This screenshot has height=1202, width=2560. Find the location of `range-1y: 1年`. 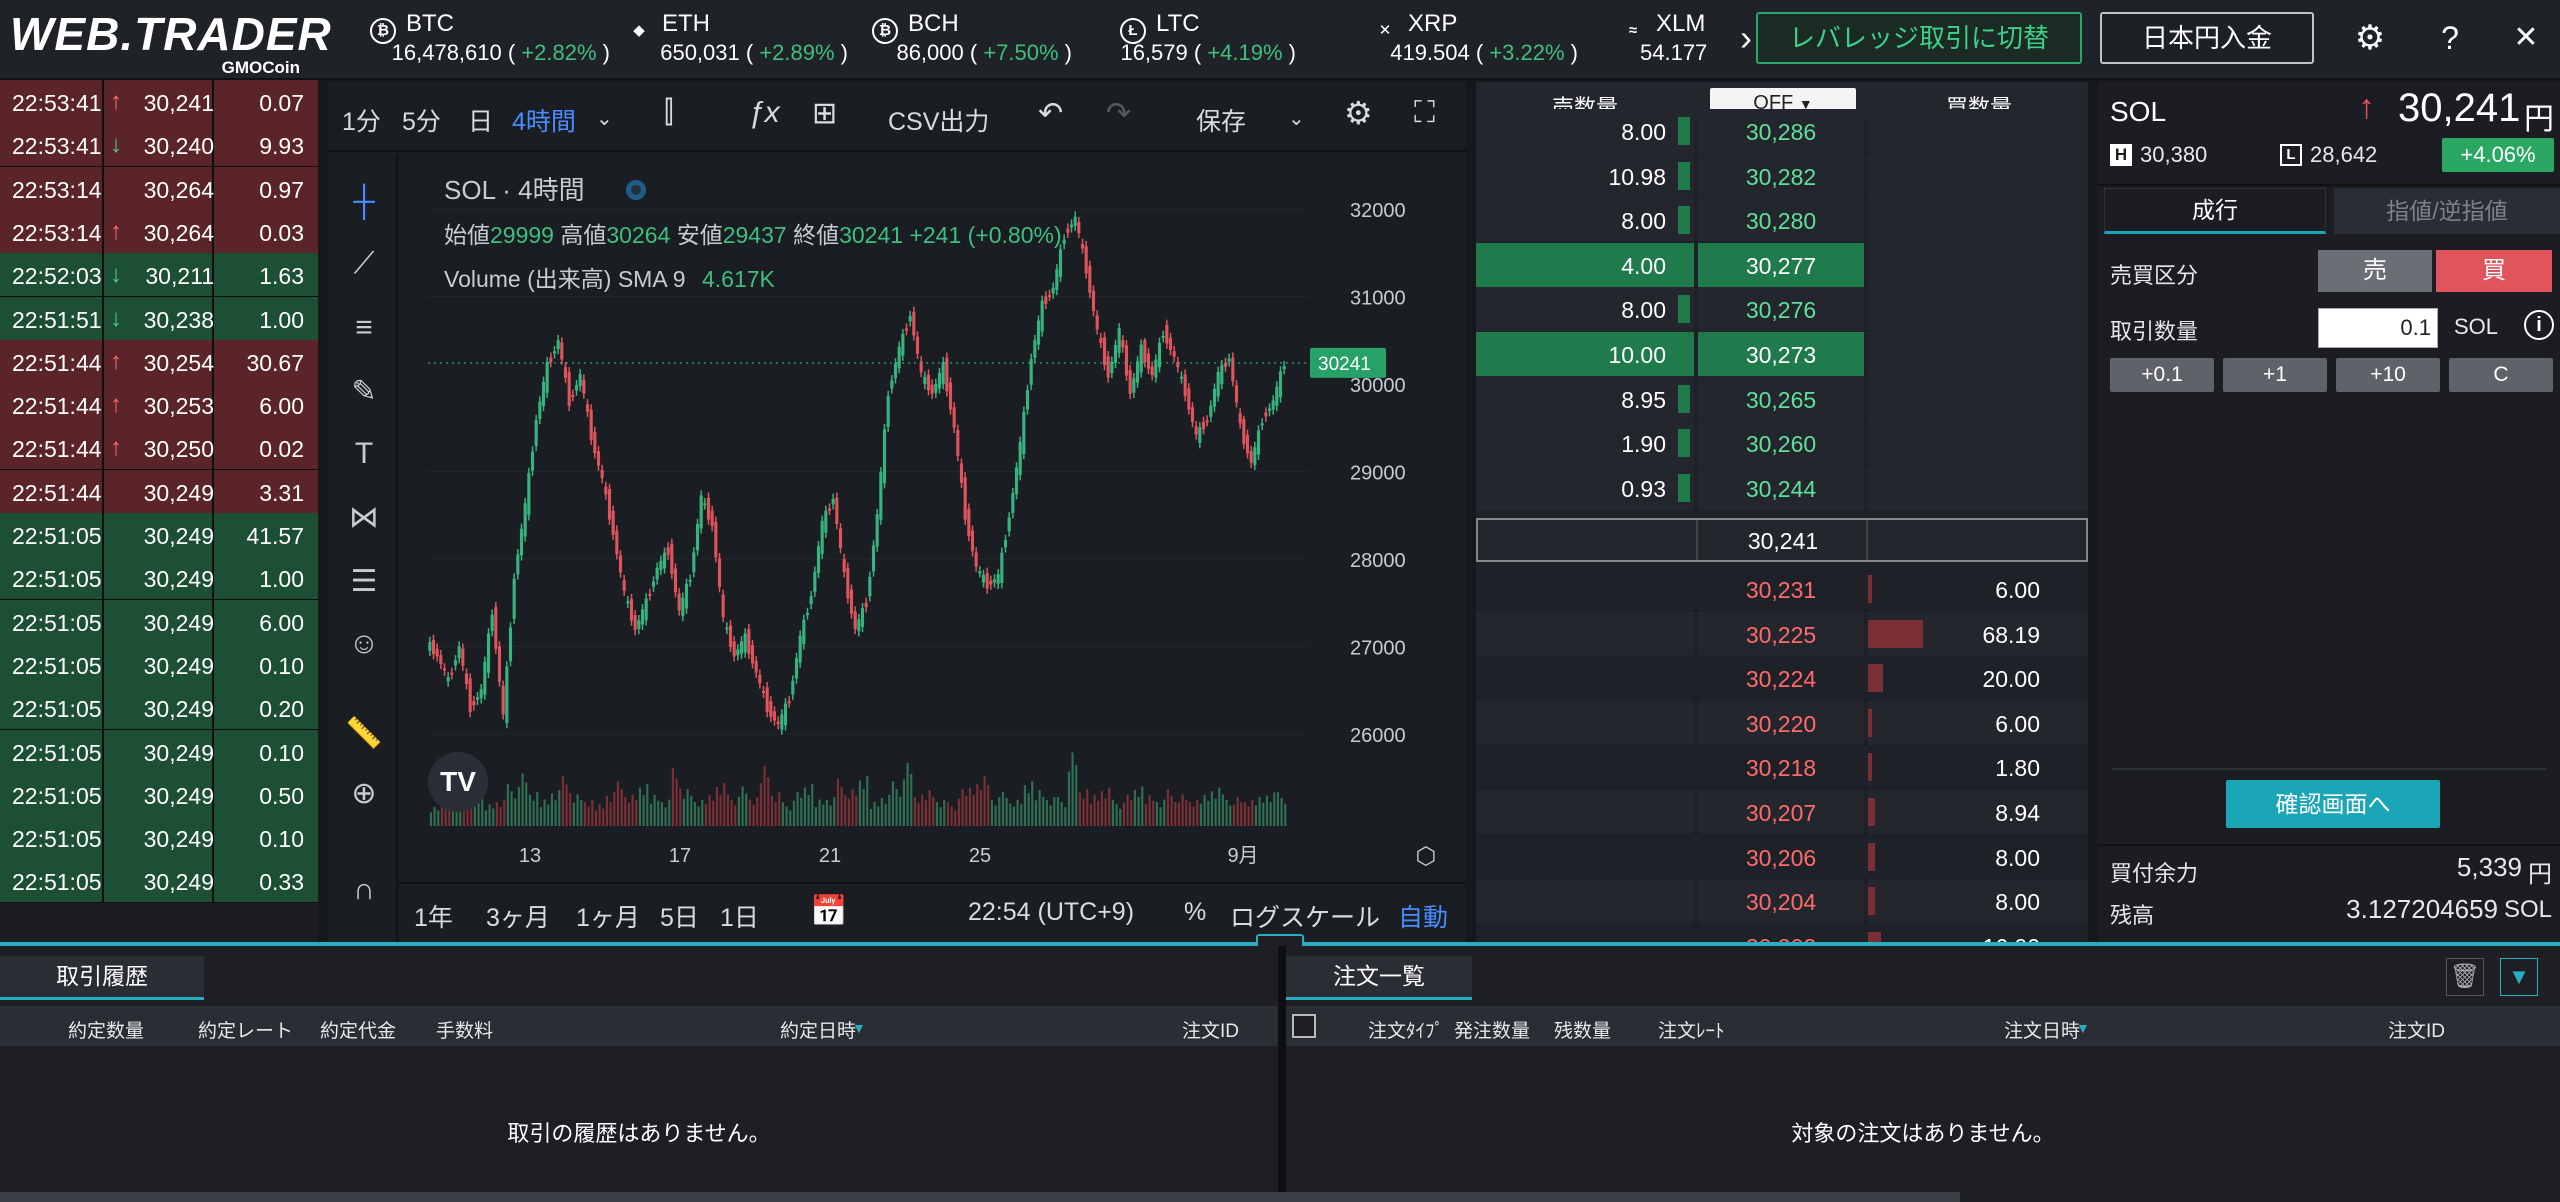

range-1y: 1年 is located at coordinates (433, 916).